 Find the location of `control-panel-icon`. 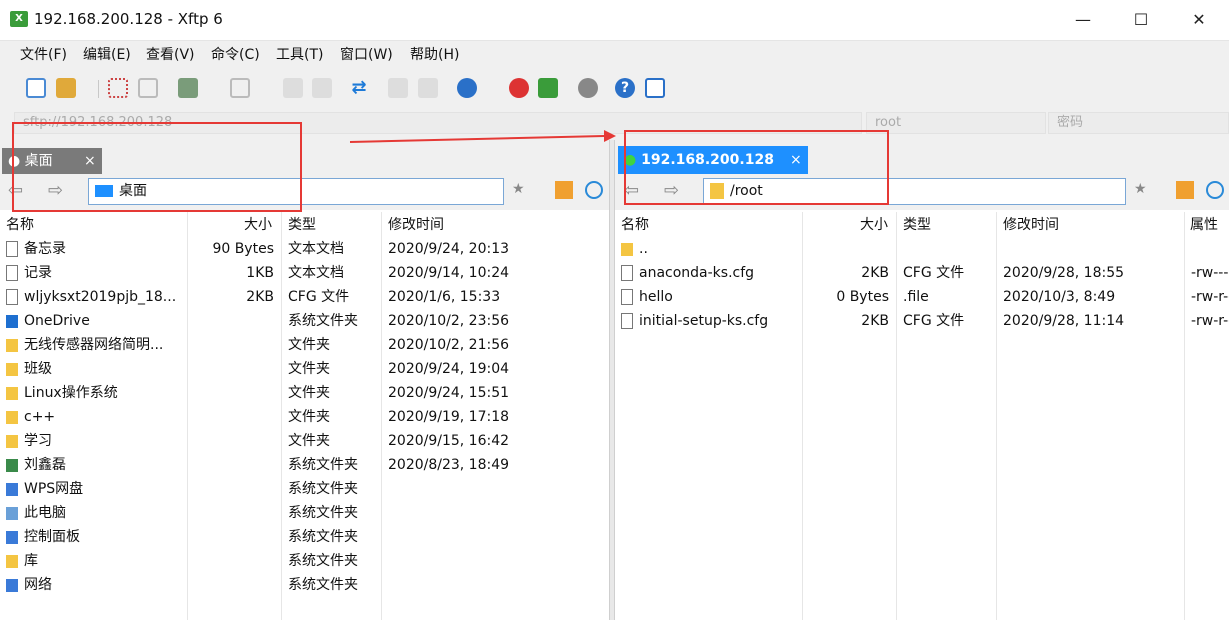

control-panel-icon is located at coordinates (12, 537).